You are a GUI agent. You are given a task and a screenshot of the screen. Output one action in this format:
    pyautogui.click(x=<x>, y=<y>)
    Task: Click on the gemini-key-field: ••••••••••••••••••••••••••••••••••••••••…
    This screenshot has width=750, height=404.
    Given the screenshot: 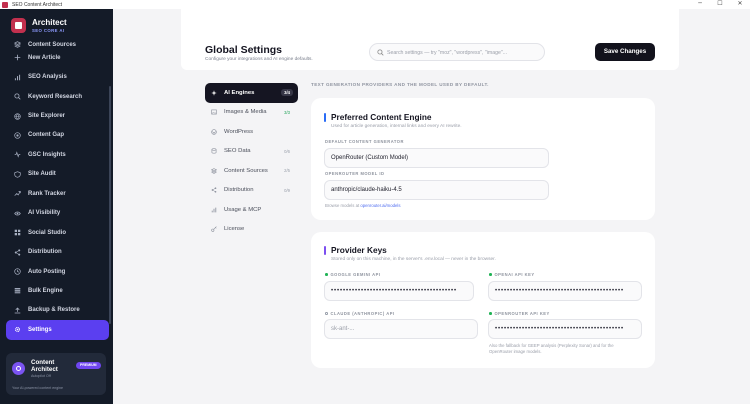 What is the action you would take?
    pyautogui.click(x=399, y=291)
    